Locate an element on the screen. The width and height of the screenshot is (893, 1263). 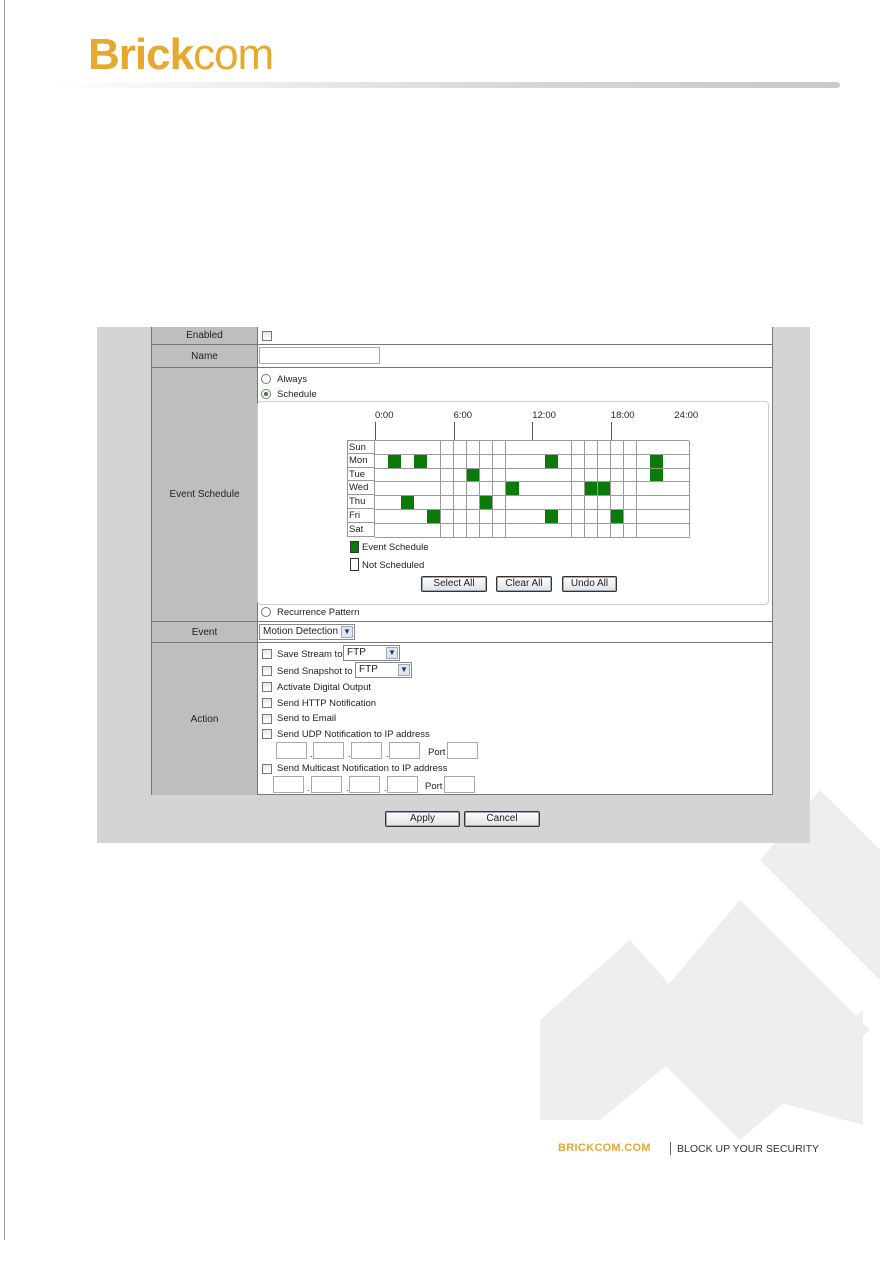
digital-output-checkbox is located at coordinates (267, 687).